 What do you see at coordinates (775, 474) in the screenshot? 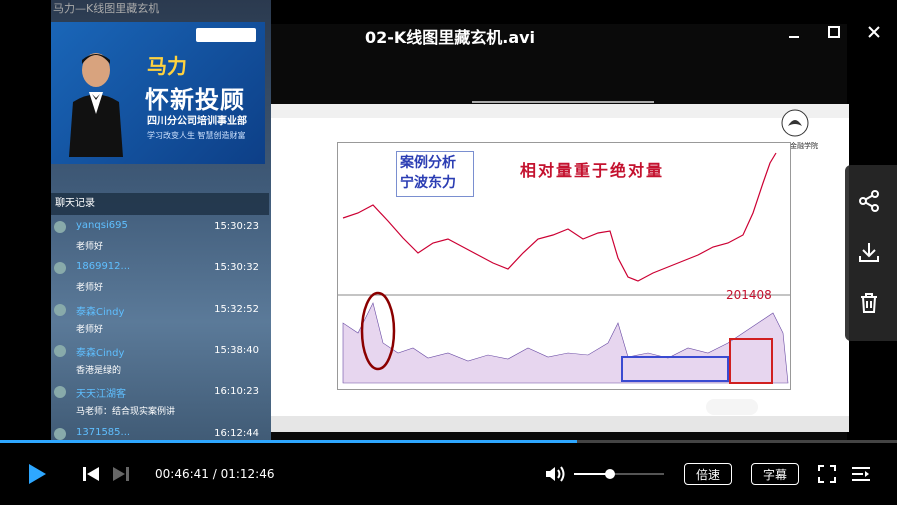
I see `subtitle-button: 字幕` at bounding box center [775, 474].